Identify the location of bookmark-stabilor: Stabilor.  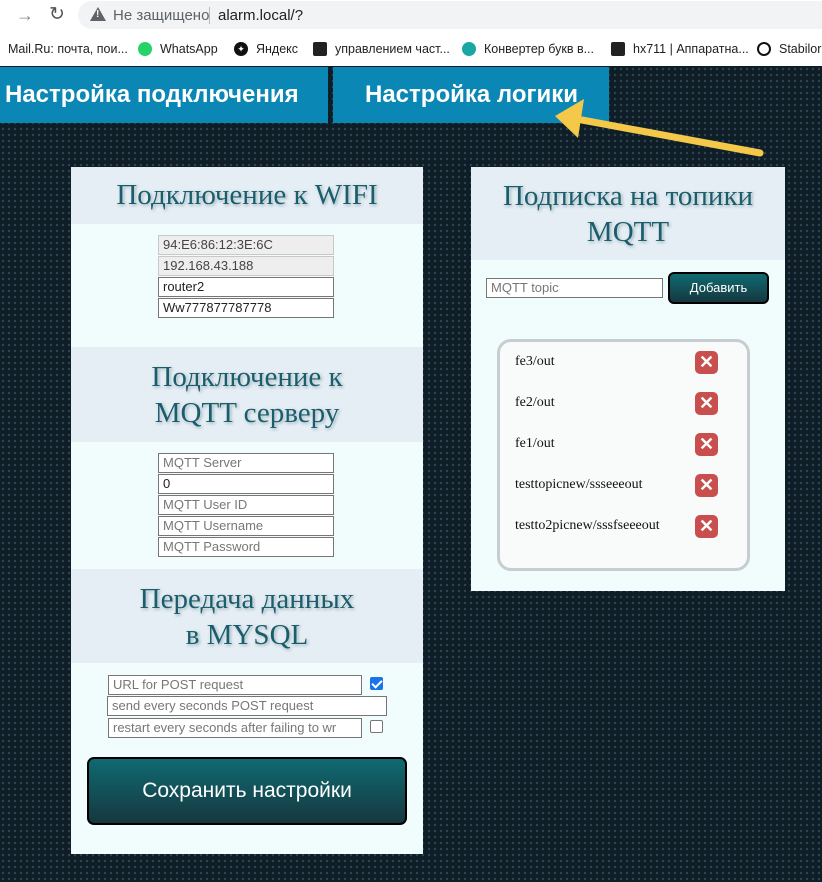
(789, 49).